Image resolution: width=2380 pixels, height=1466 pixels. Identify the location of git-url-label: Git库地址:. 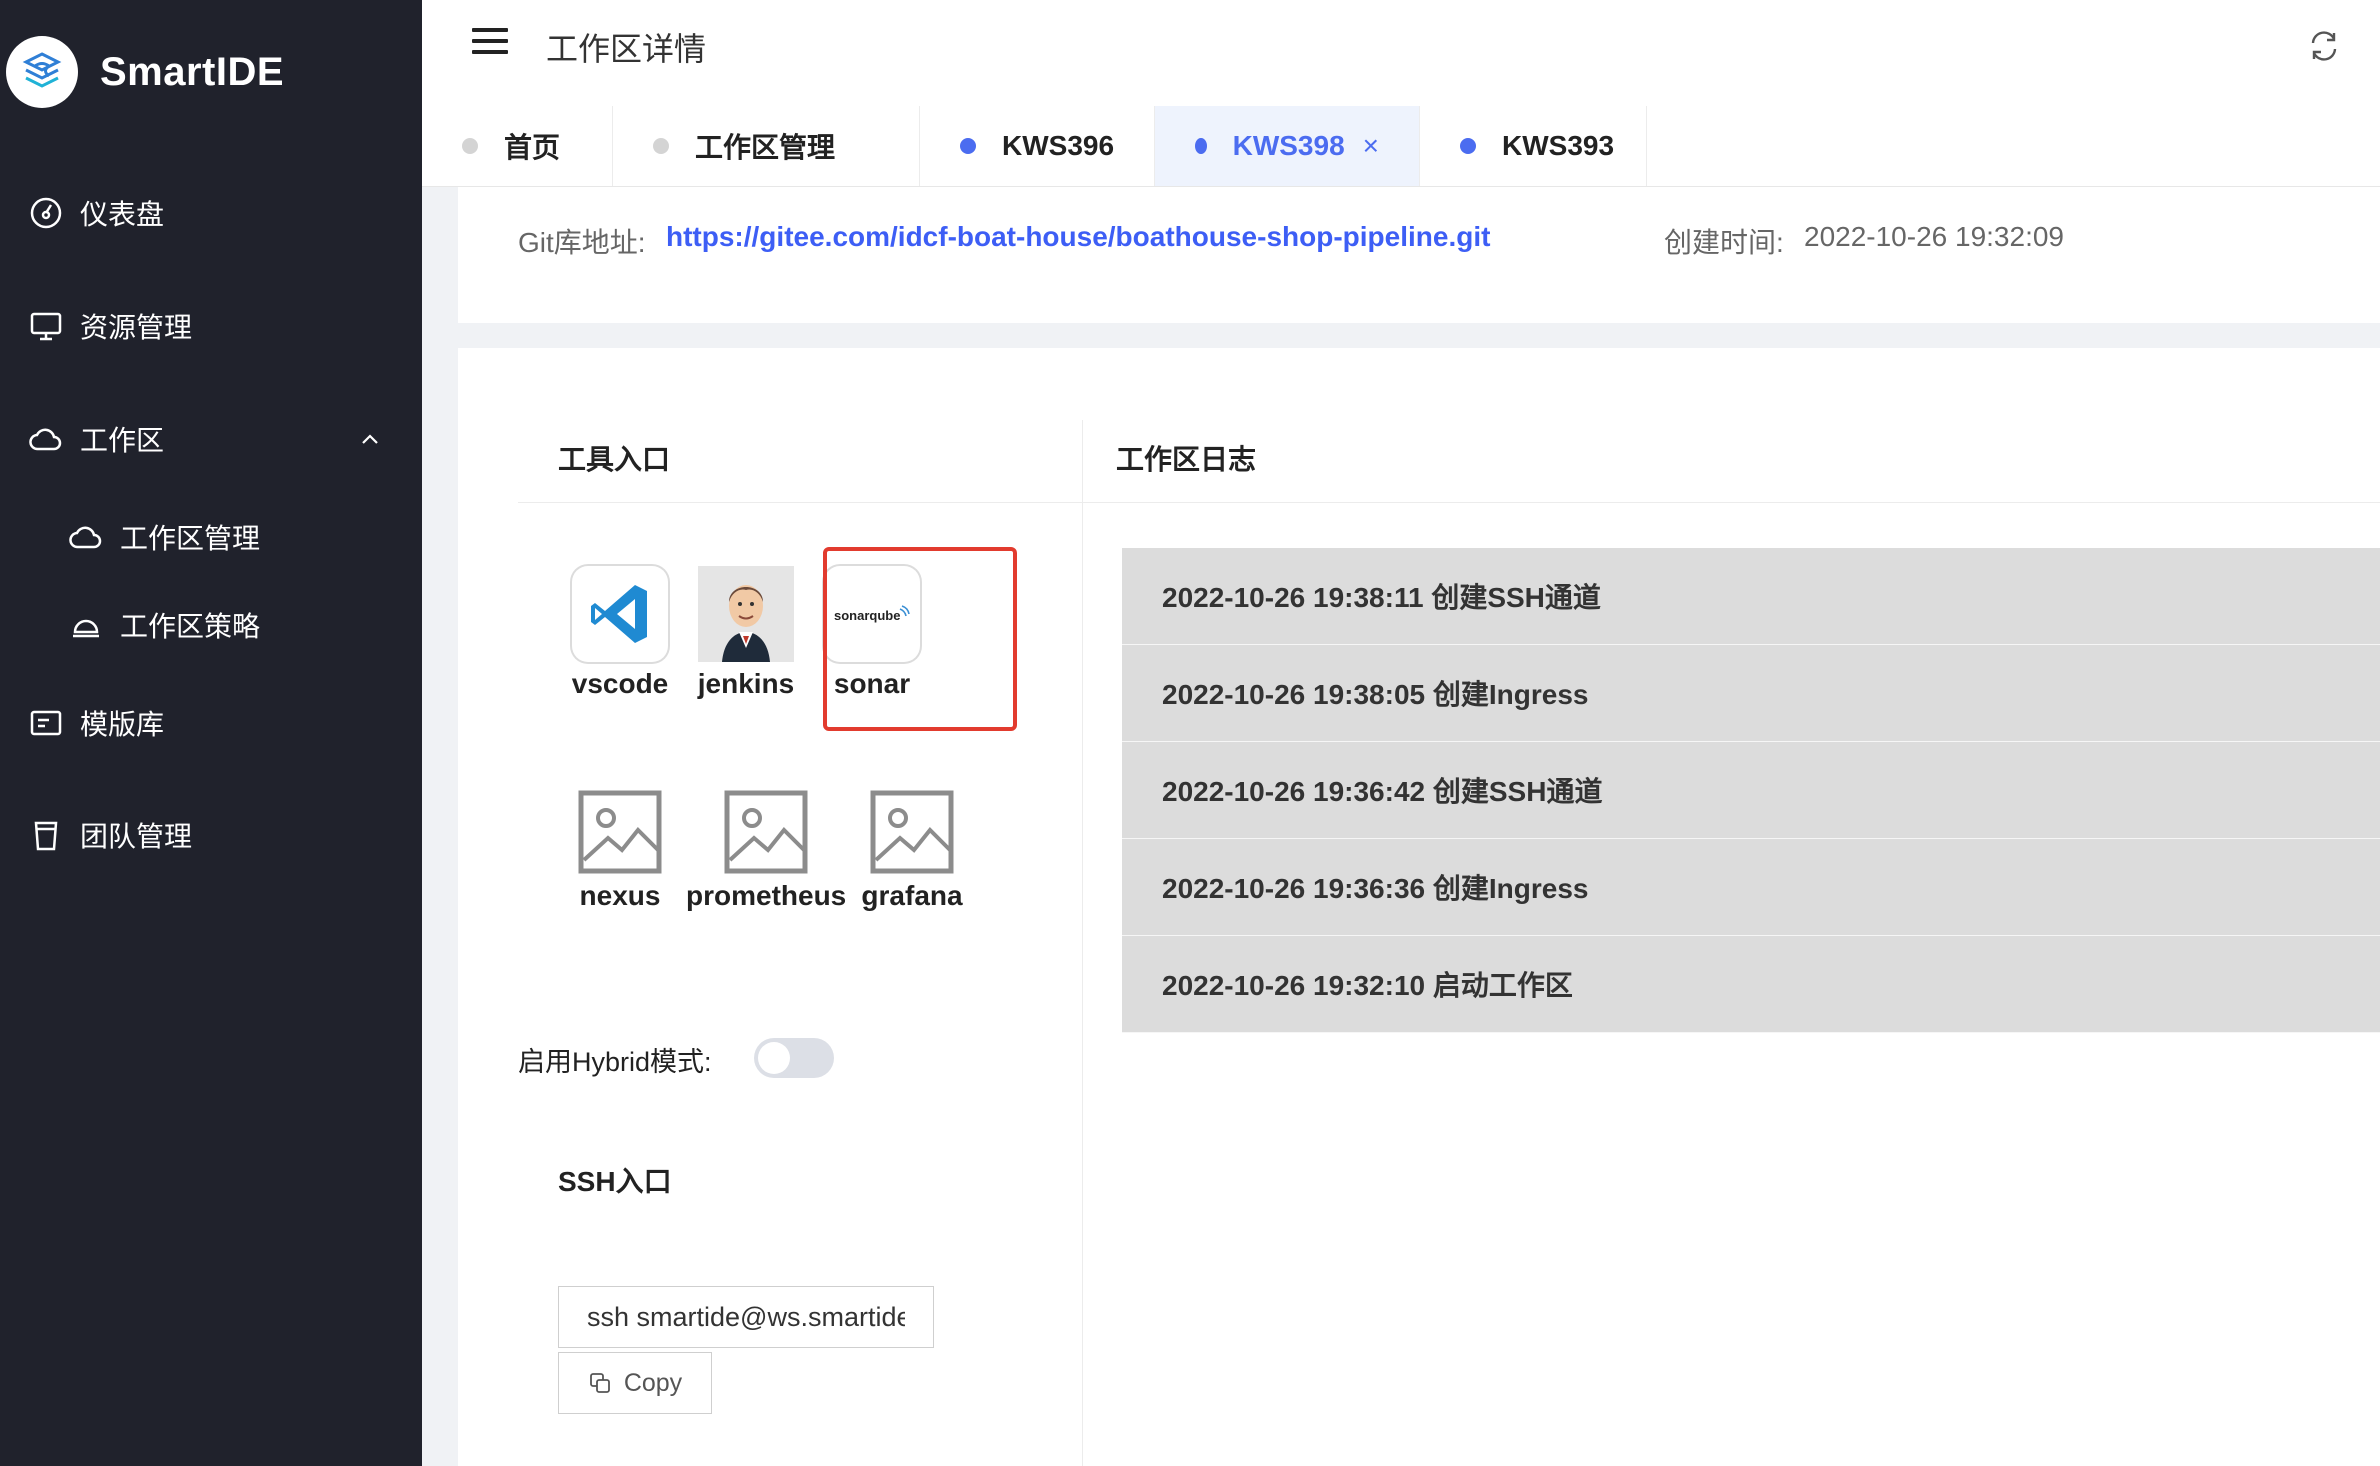
(582, 242).